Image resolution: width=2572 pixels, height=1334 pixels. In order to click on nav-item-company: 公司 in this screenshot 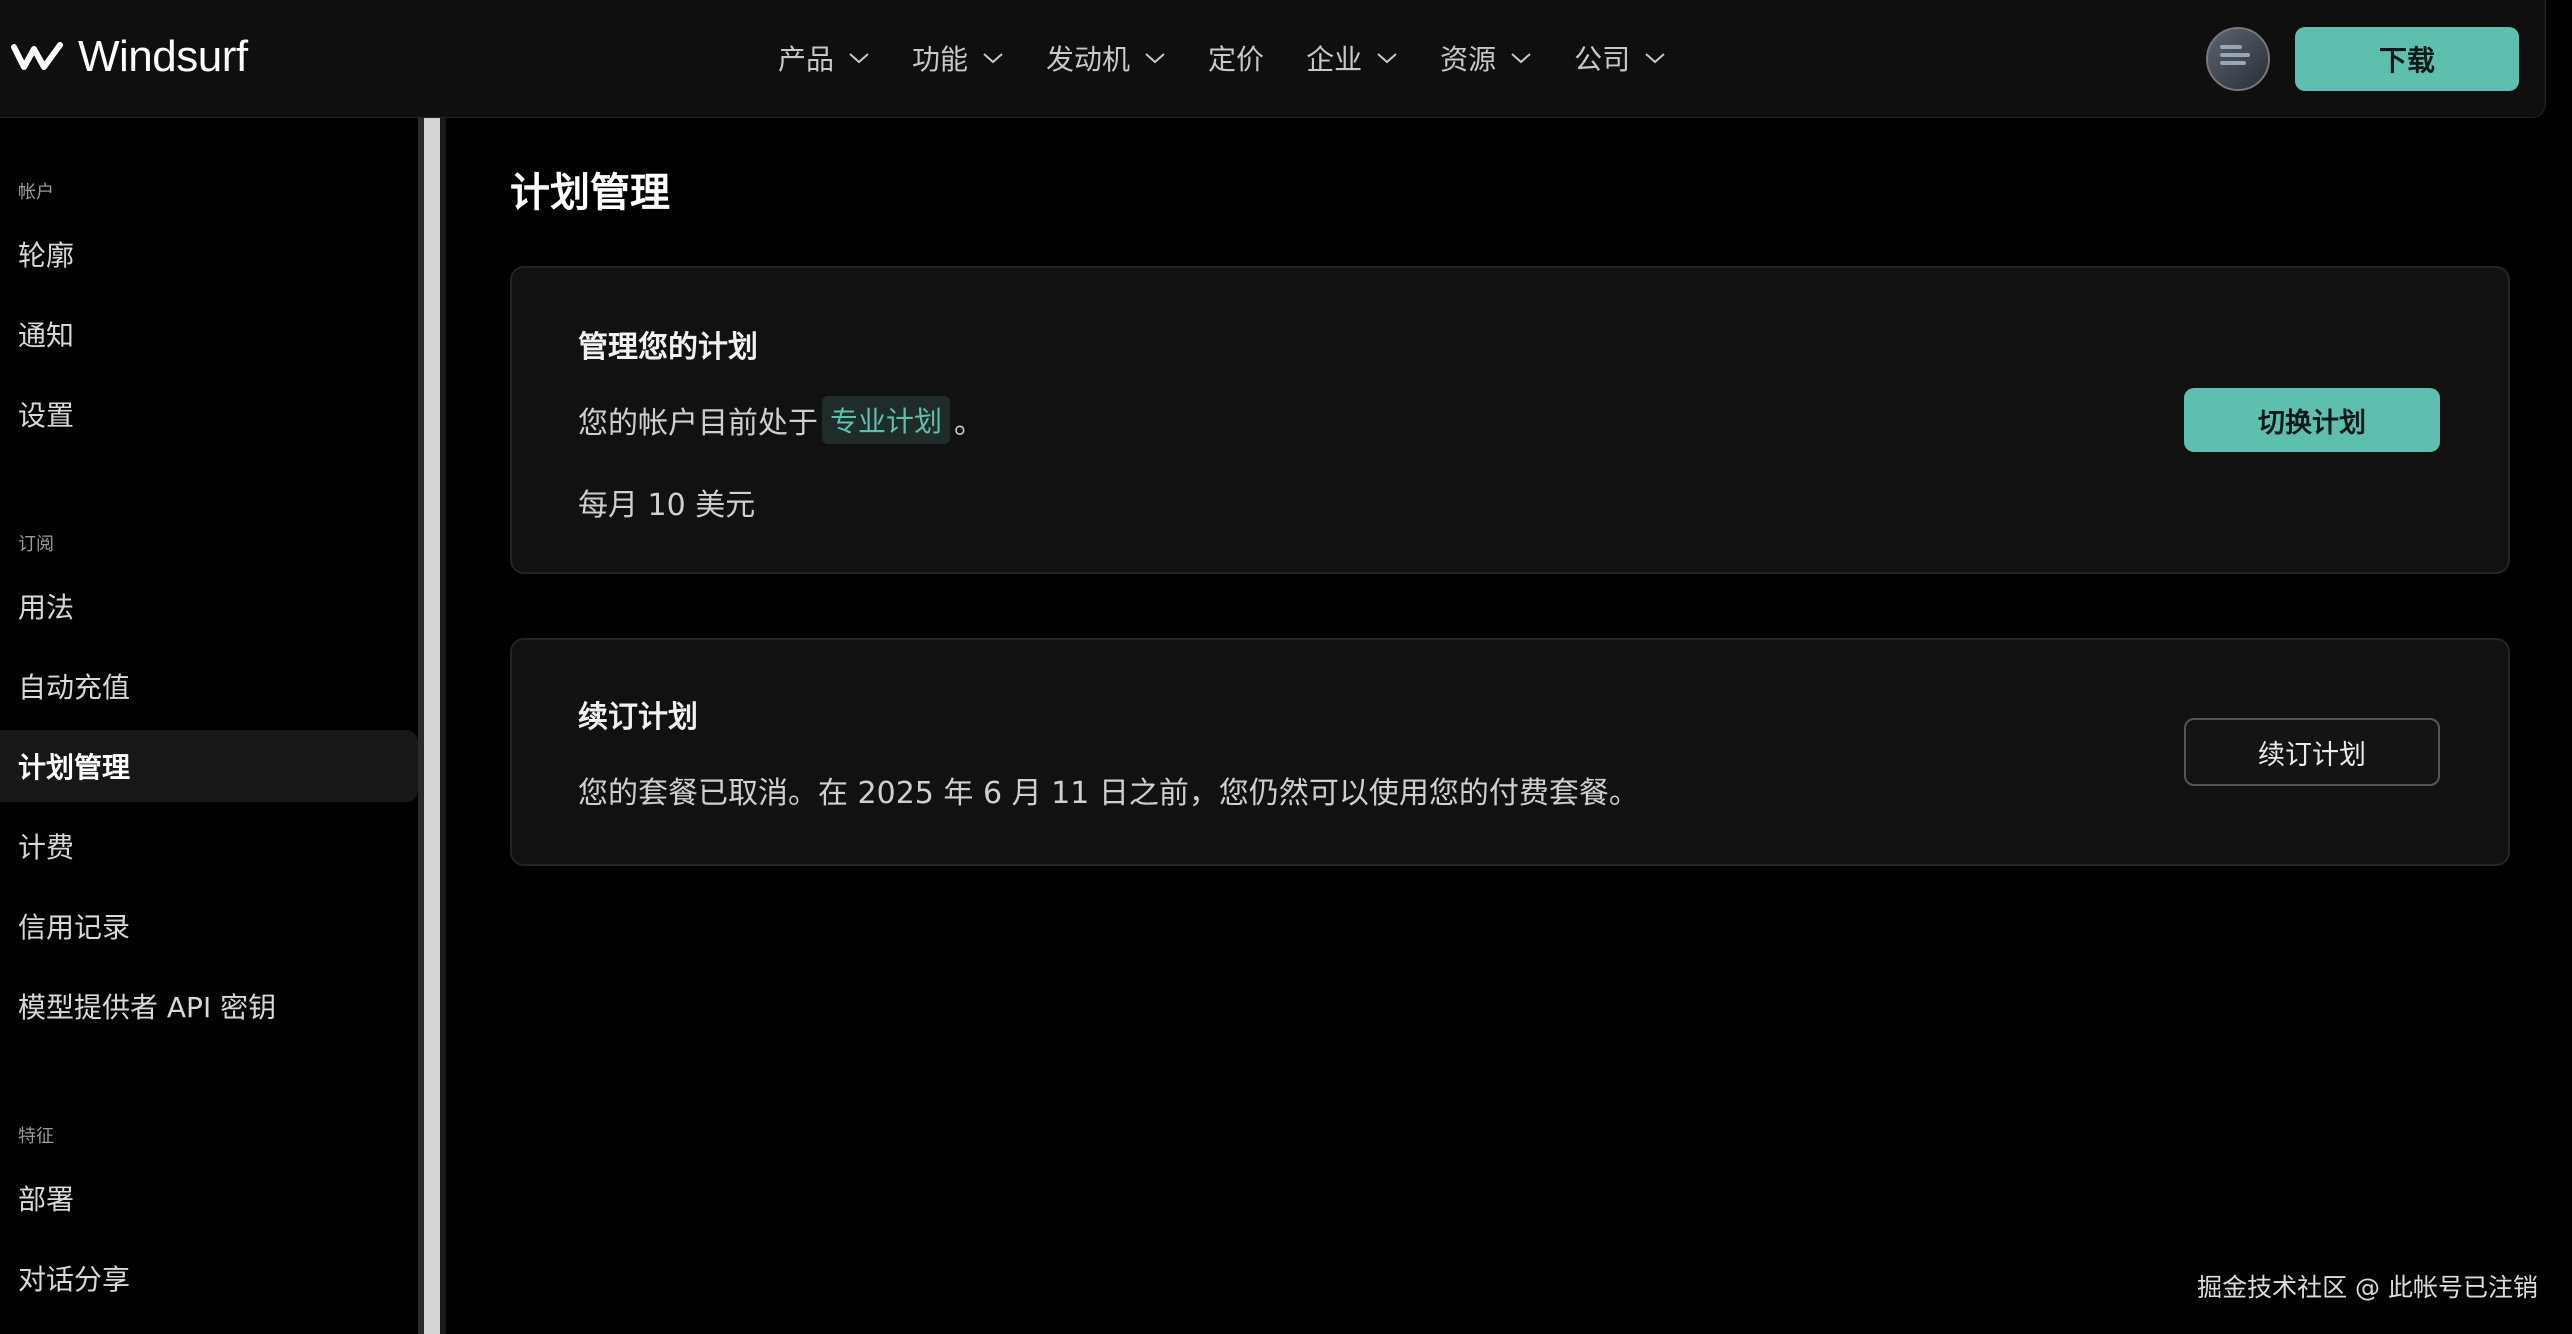, I will do `click(1620, 58)`.